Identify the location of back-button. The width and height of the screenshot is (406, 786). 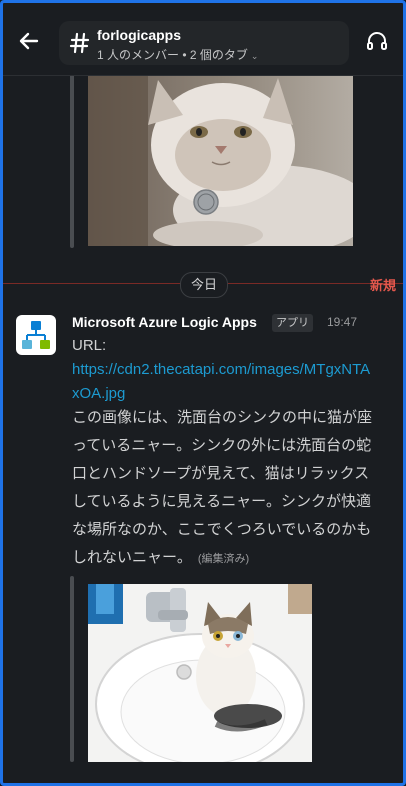
(29, 41).